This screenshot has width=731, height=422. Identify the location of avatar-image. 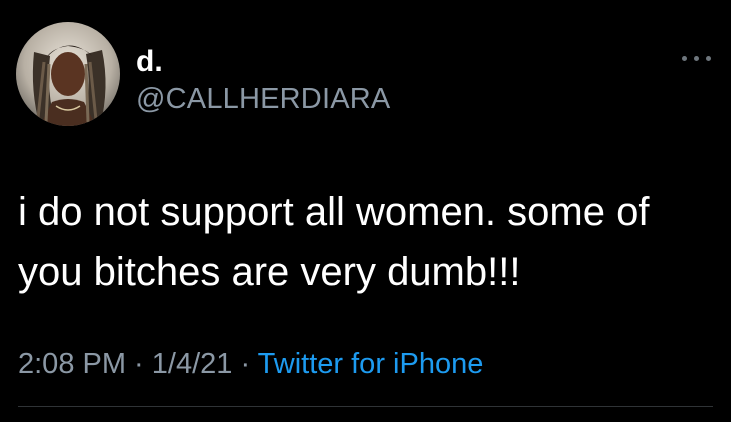
(68, 74).